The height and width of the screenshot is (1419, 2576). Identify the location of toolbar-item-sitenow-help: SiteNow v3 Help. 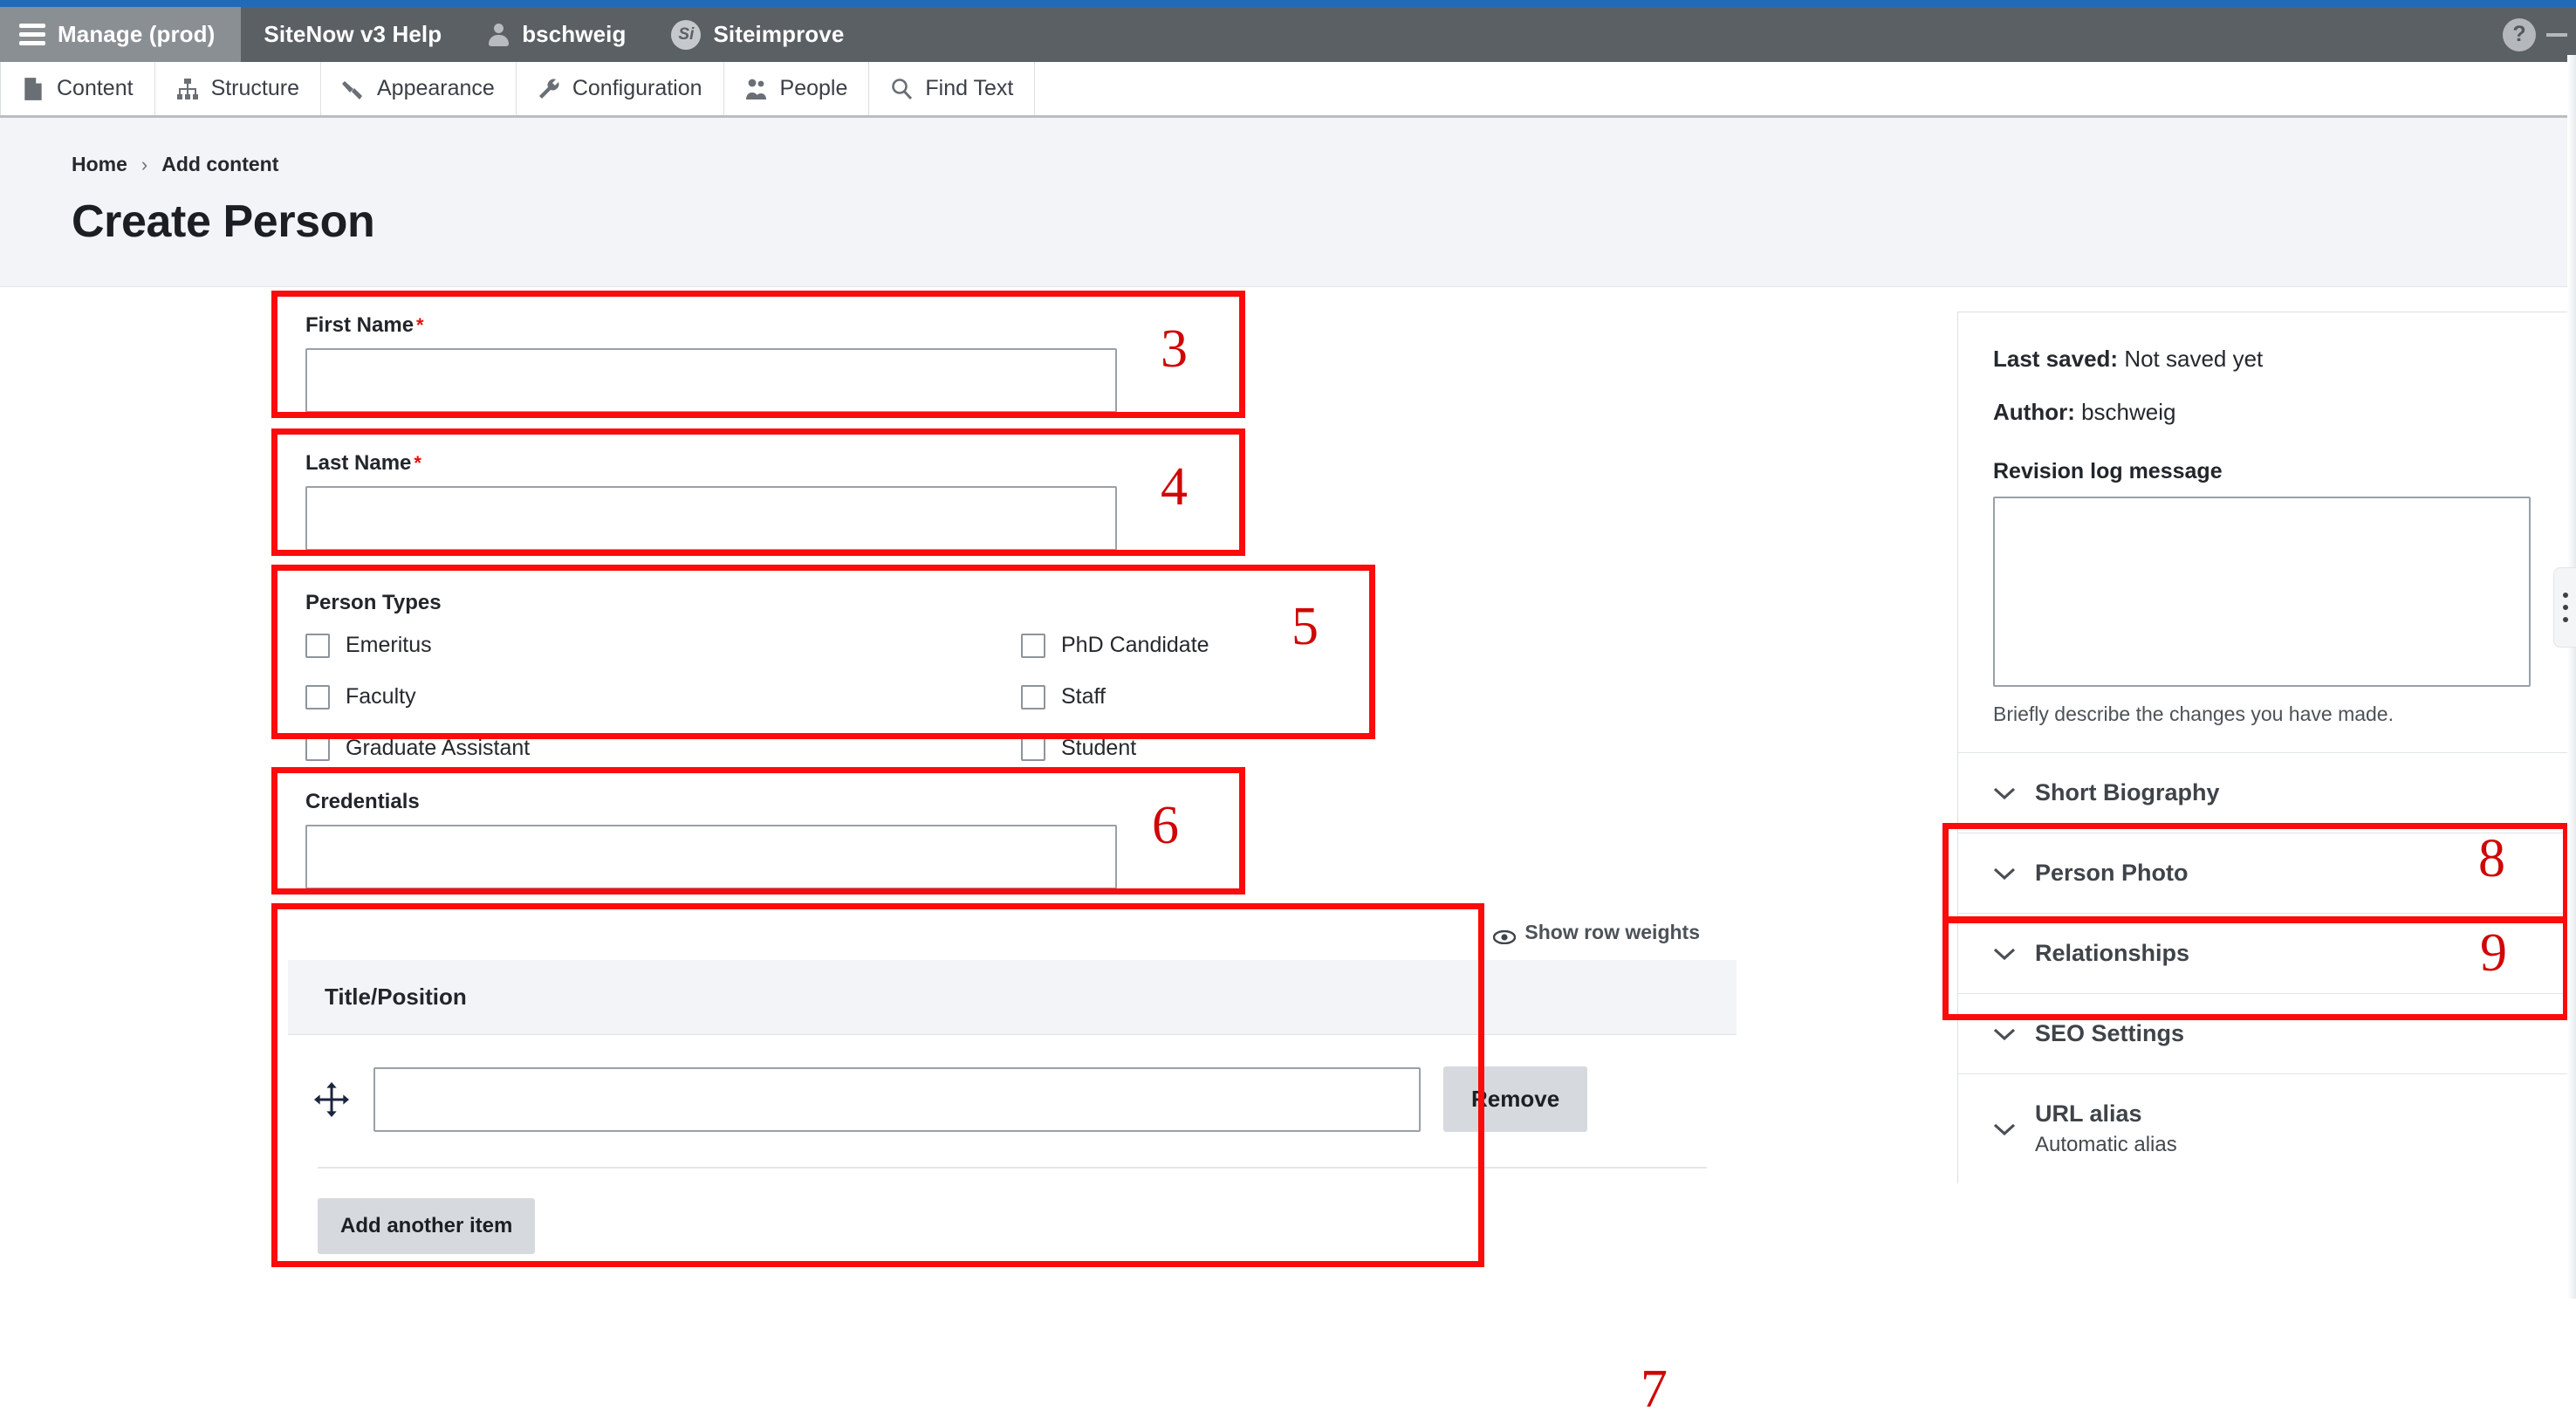
(352, 34).